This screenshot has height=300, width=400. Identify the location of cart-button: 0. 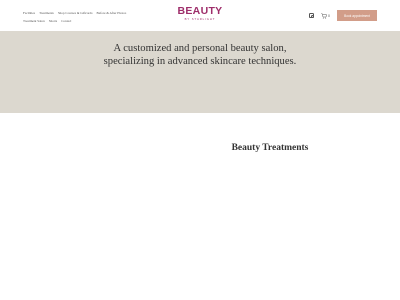
(325, 15).